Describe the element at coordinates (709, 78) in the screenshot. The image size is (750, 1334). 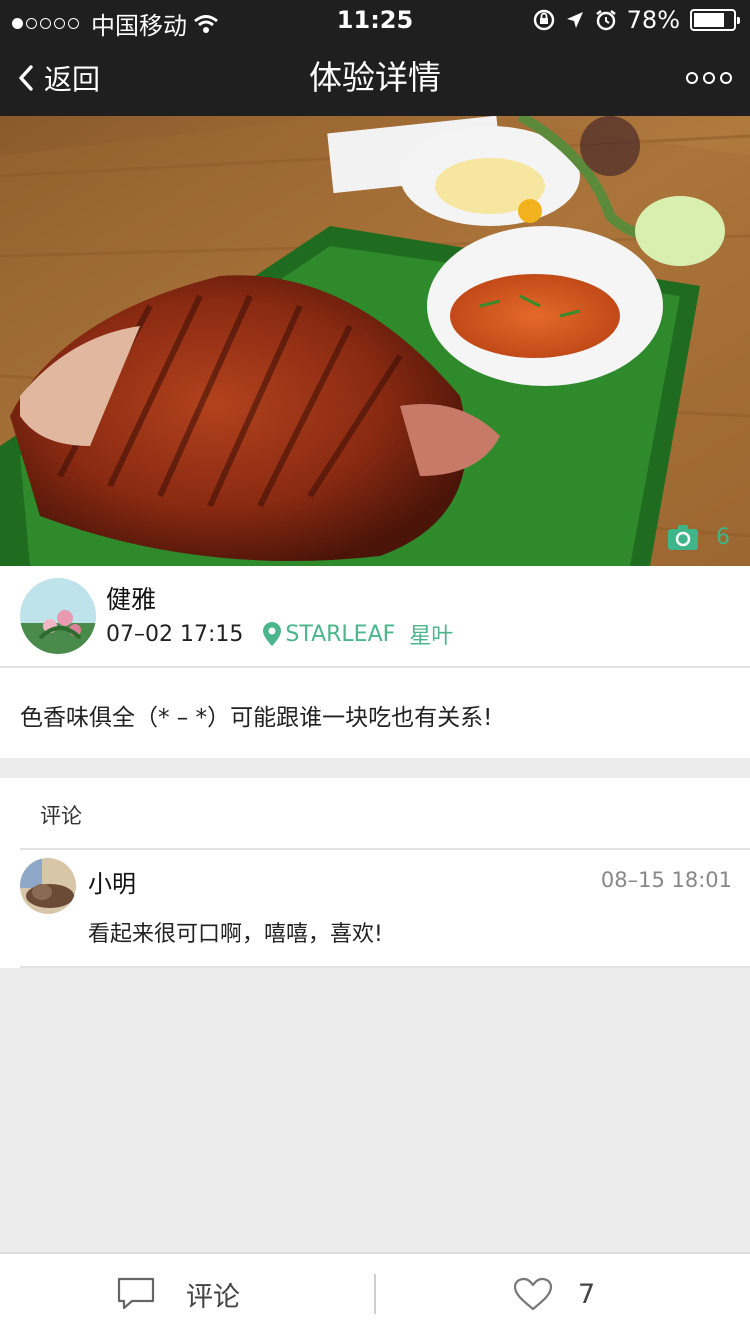
I see `more-options-icon` at that location.